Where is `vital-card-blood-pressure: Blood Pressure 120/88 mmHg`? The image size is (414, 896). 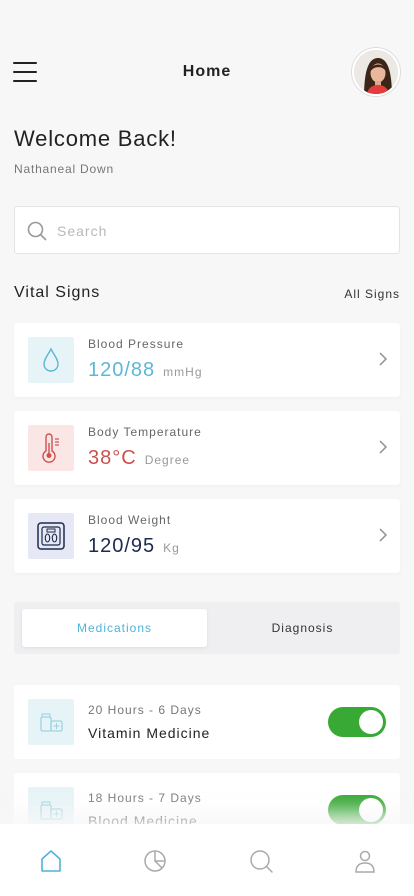 vital-card-blood-pressure: Blood Pressure 120/88 mmHg is located at coordinates (207, 360).